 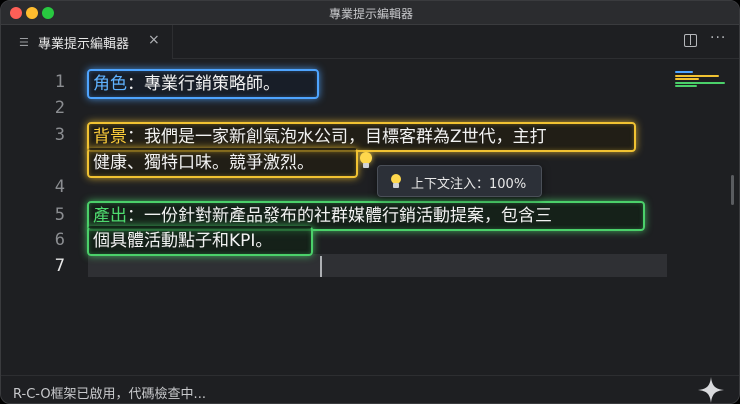 I want to click on sparkle-icon, so click(x=711, y=390).